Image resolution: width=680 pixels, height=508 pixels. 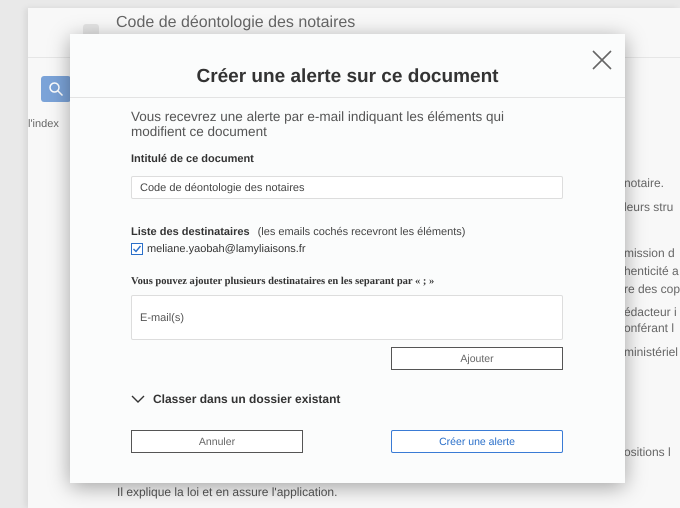 I want to click on body-text: notaire., so click(x=644, y=183).